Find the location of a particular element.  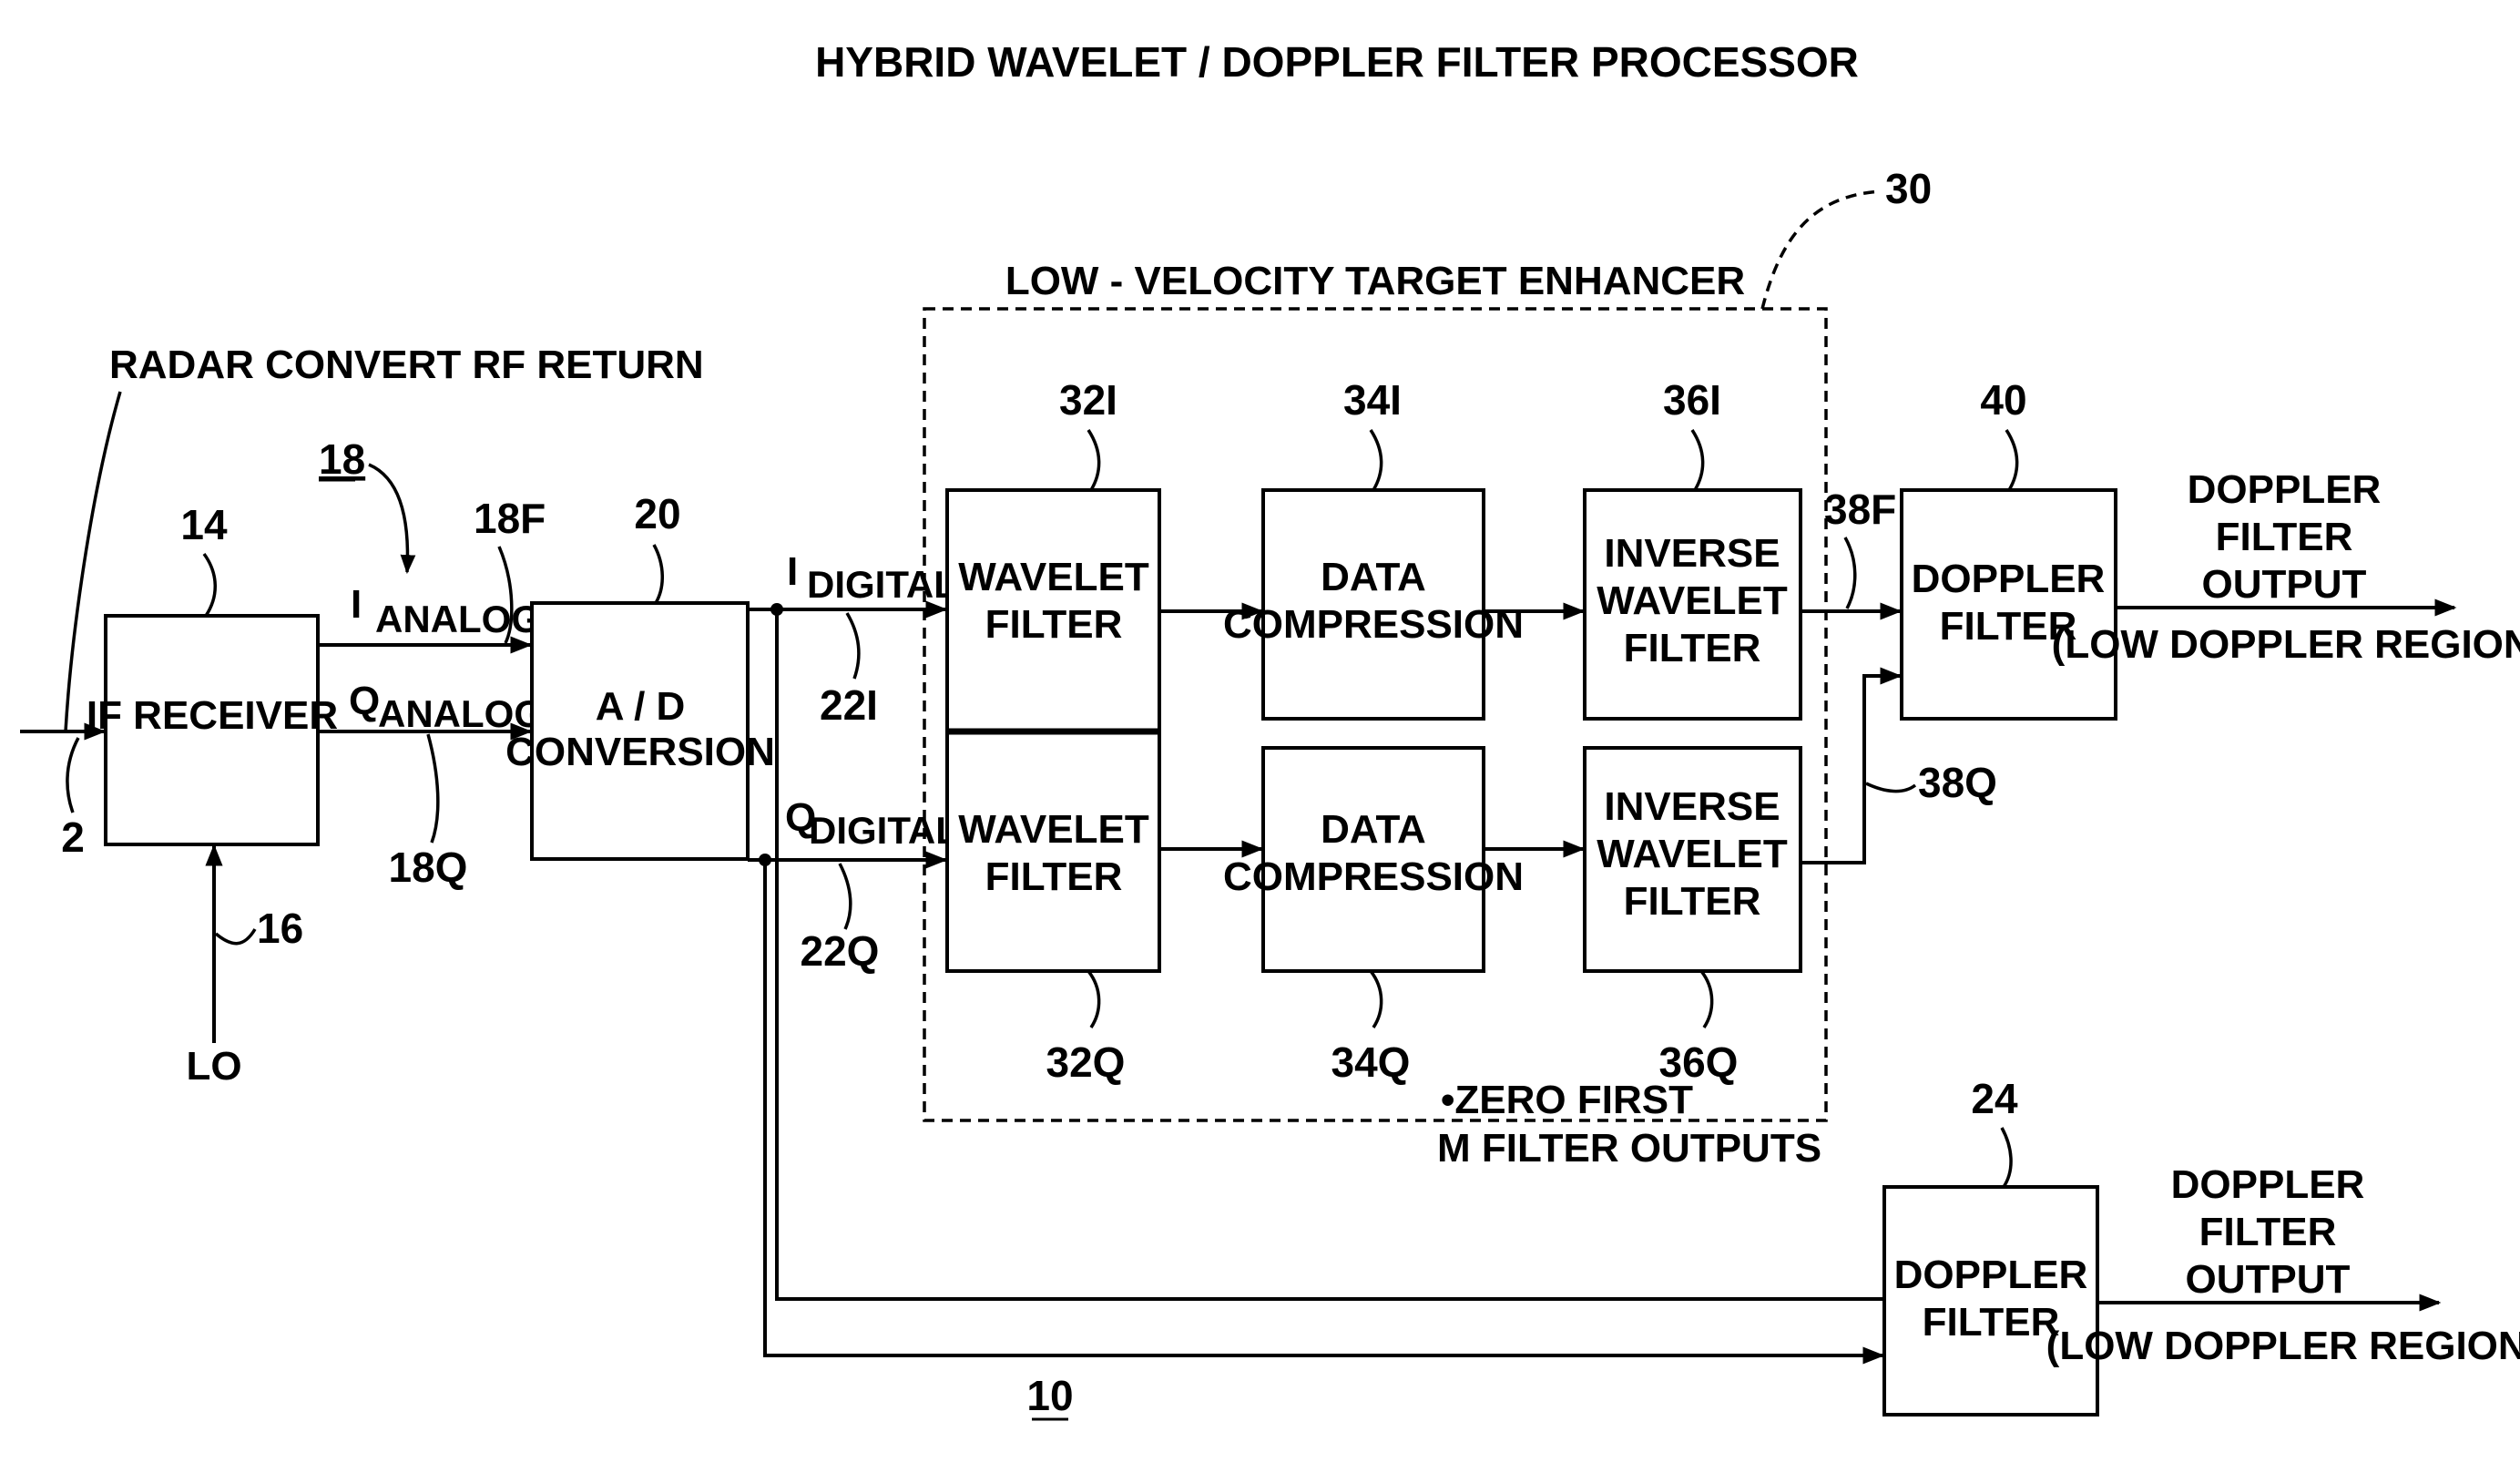

ref-36i: 36I is located at coordinates (1692, 400).